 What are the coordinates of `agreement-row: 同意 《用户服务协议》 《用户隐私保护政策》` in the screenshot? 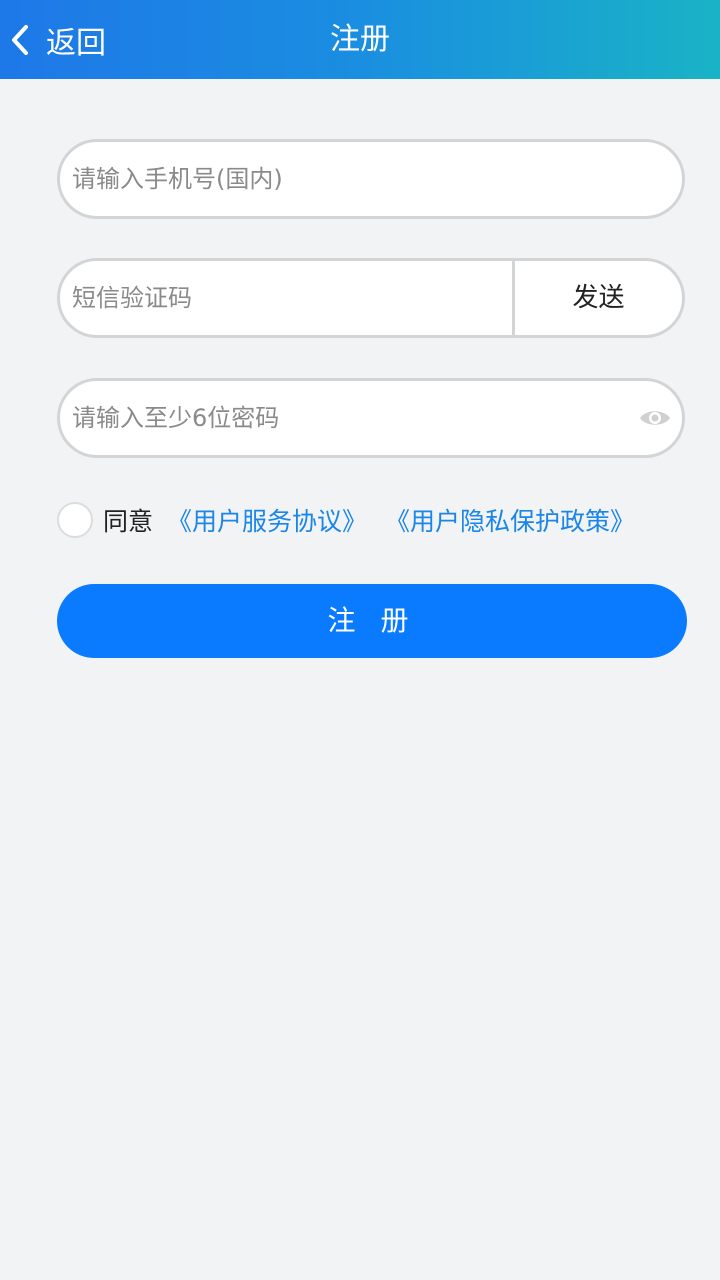 It's located at (377, 520).